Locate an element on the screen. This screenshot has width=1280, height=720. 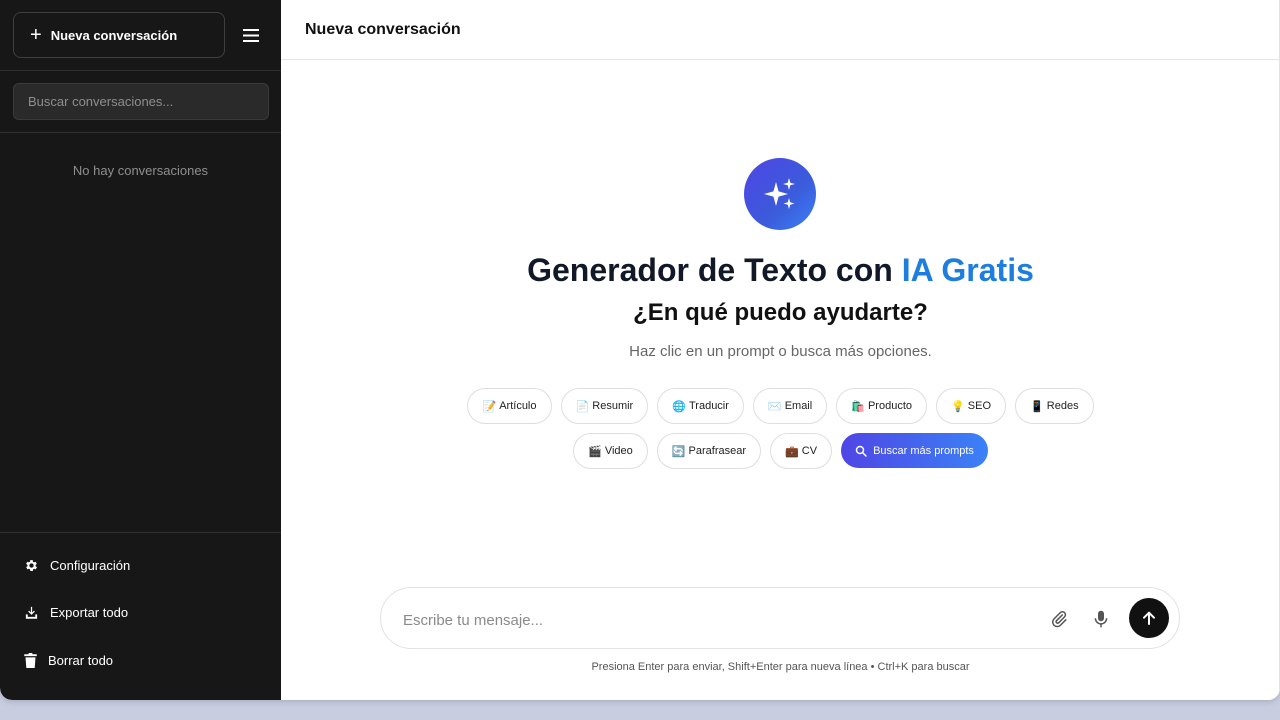
paperclip-icon is located at coordinates (1059, 619).